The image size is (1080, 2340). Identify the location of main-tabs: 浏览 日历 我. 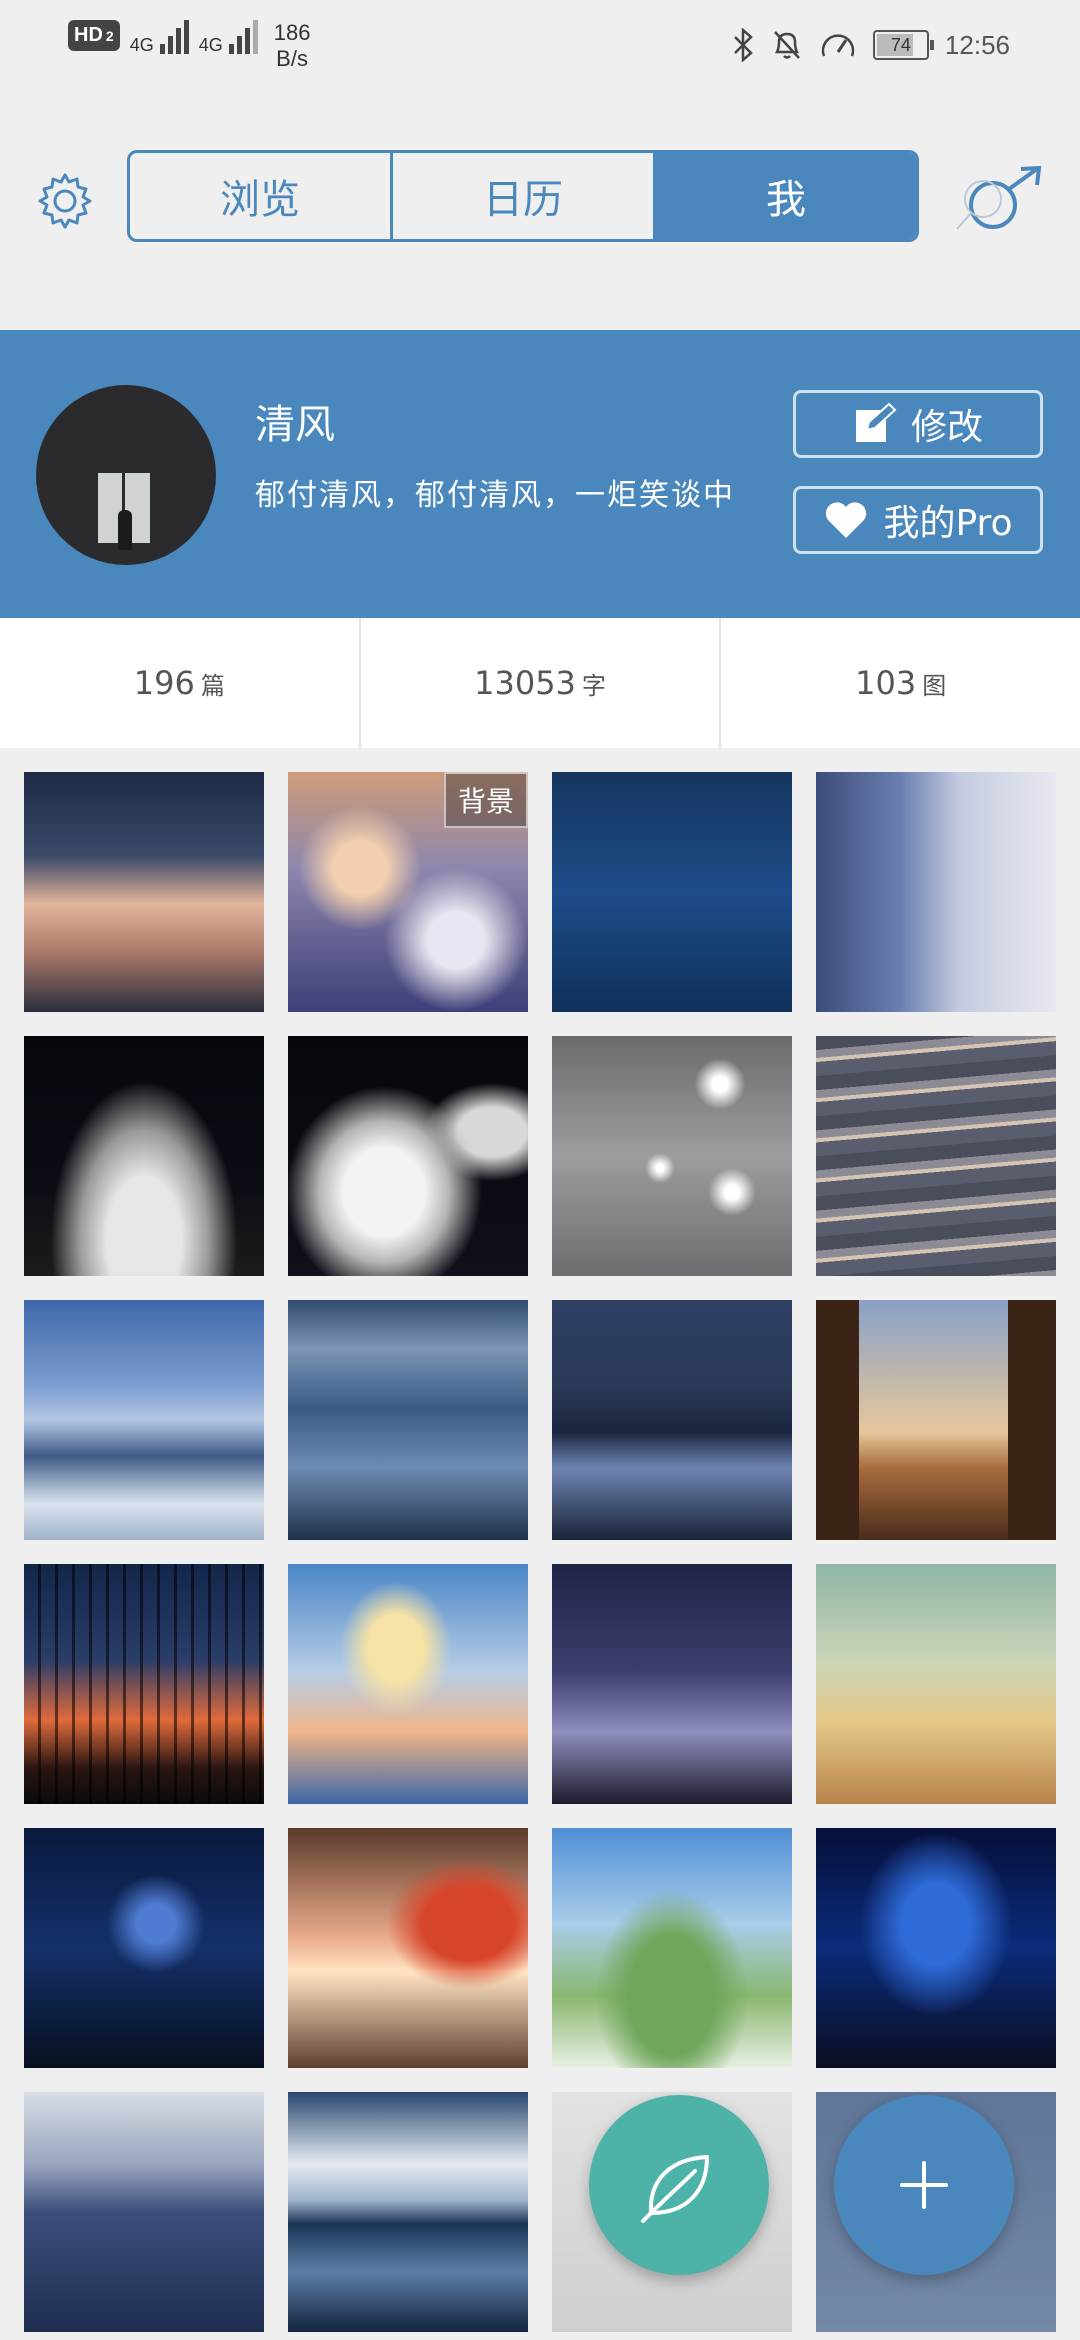
(523, 196).